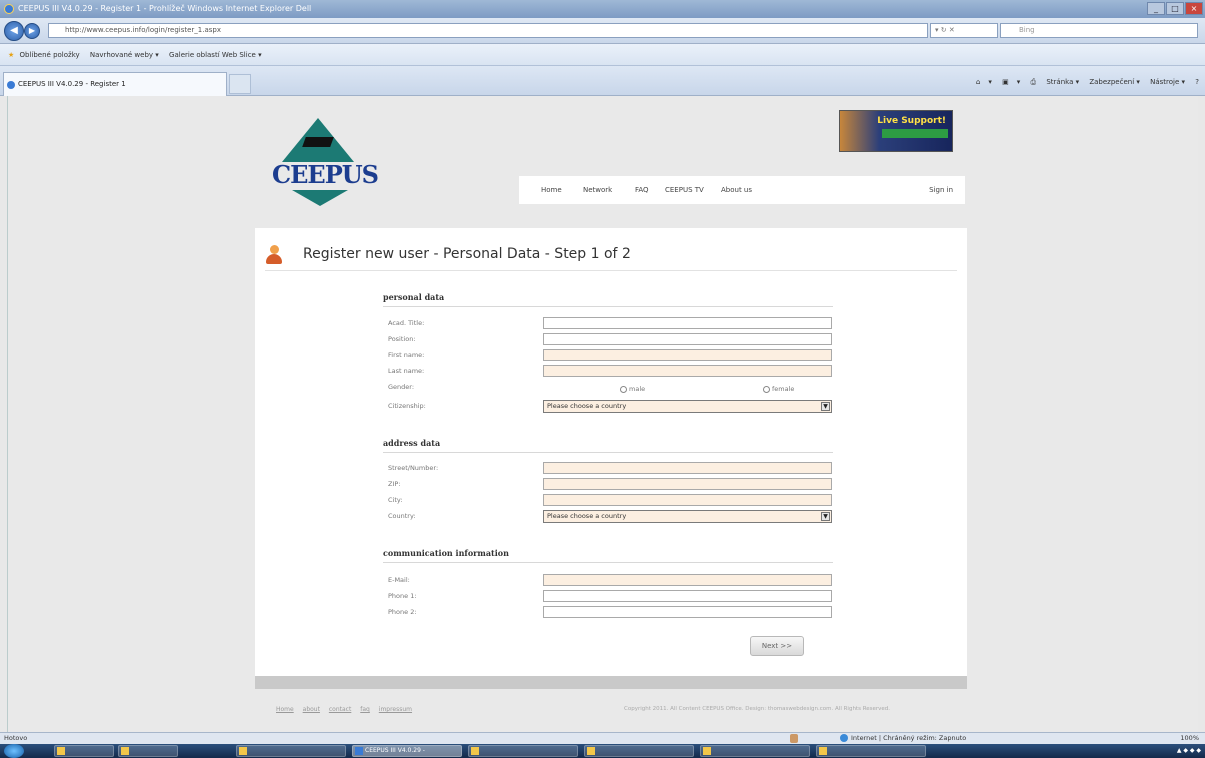 Image resolution: width=1205 pixels, height=758 pixels. Describe the element at coordinates (611, 270) in the screenshot. I see `title-divider` at that location.